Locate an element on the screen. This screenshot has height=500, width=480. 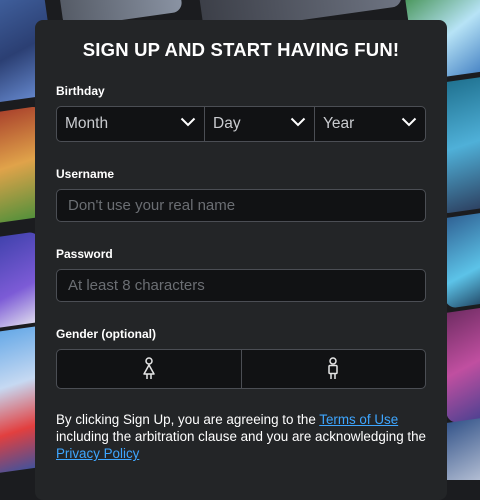
gender-label: Gender (optional) is located at coordinates (106, 334).